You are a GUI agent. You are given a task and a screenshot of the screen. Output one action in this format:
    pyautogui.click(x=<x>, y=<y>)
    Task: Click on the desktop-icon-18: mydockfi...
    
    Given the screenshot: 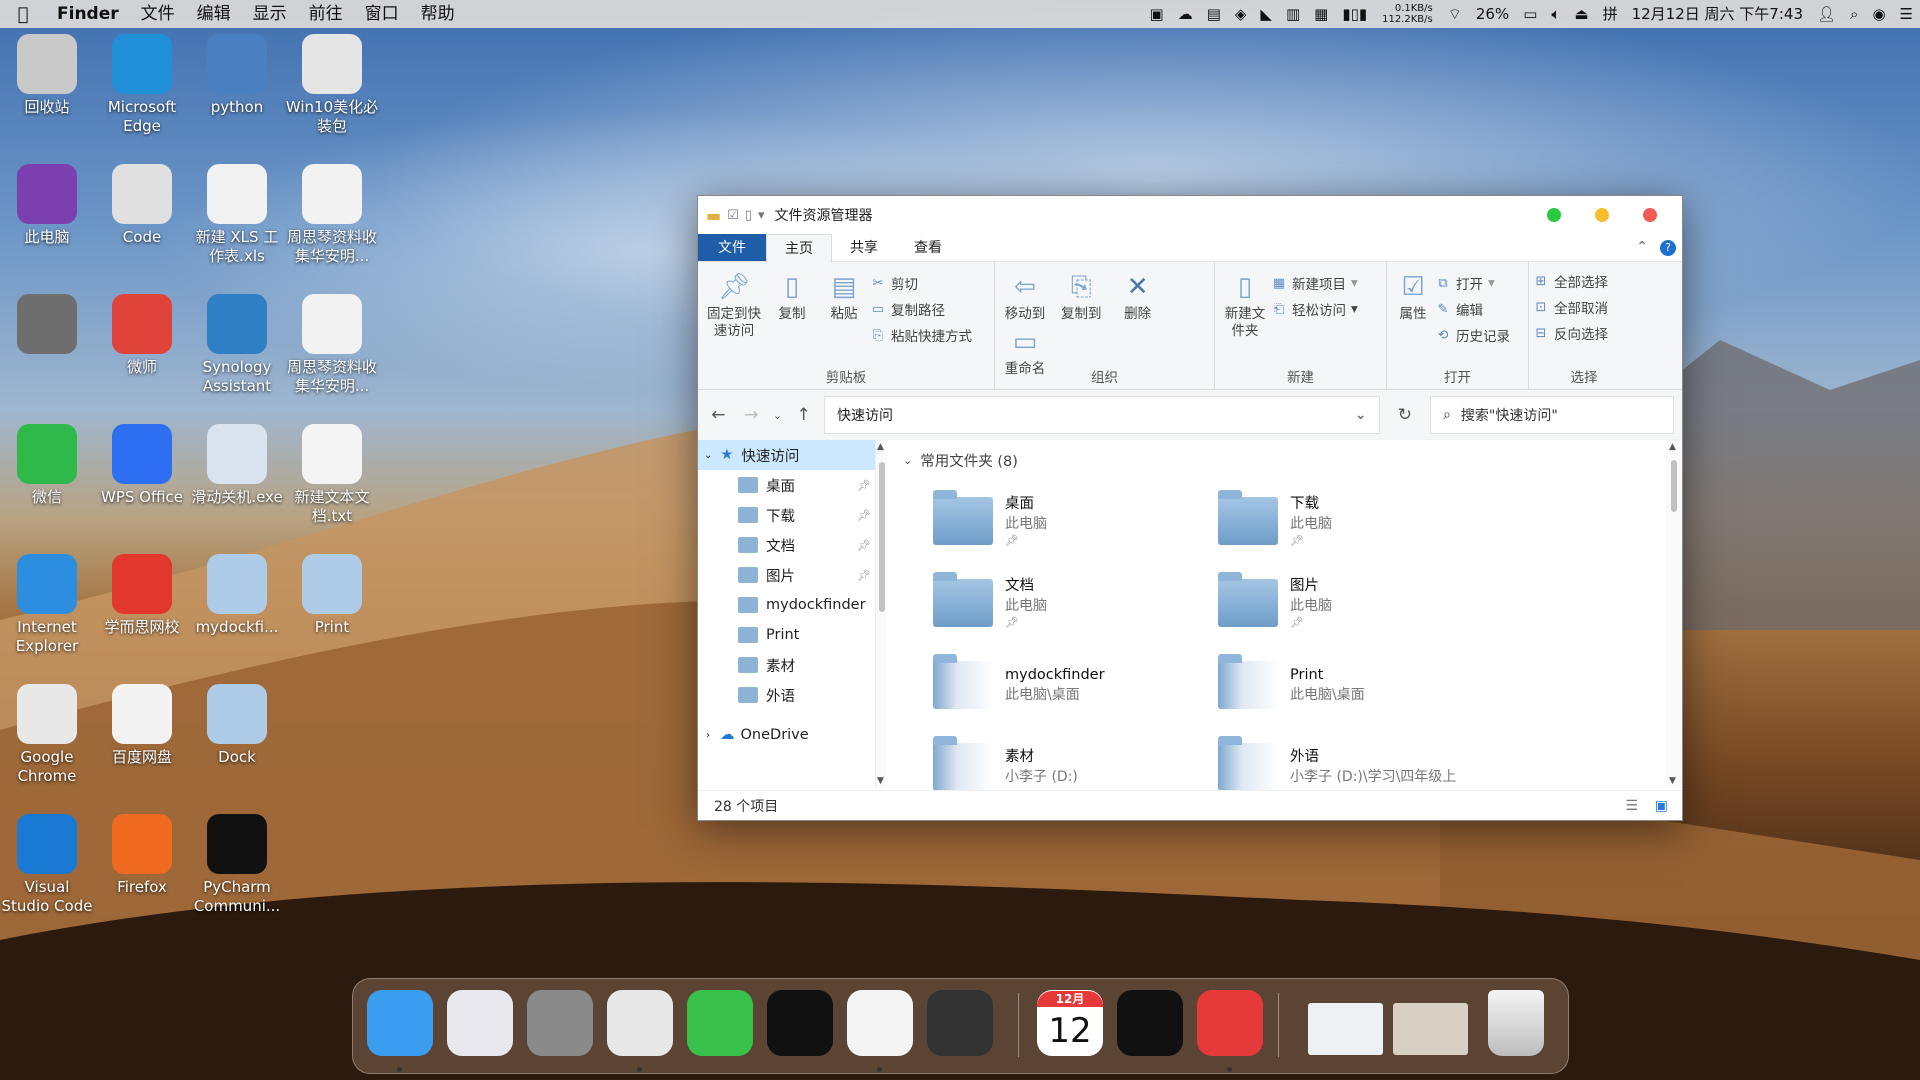 What is the action you would take?
    pyautogui.click(x=237, y=595)
    